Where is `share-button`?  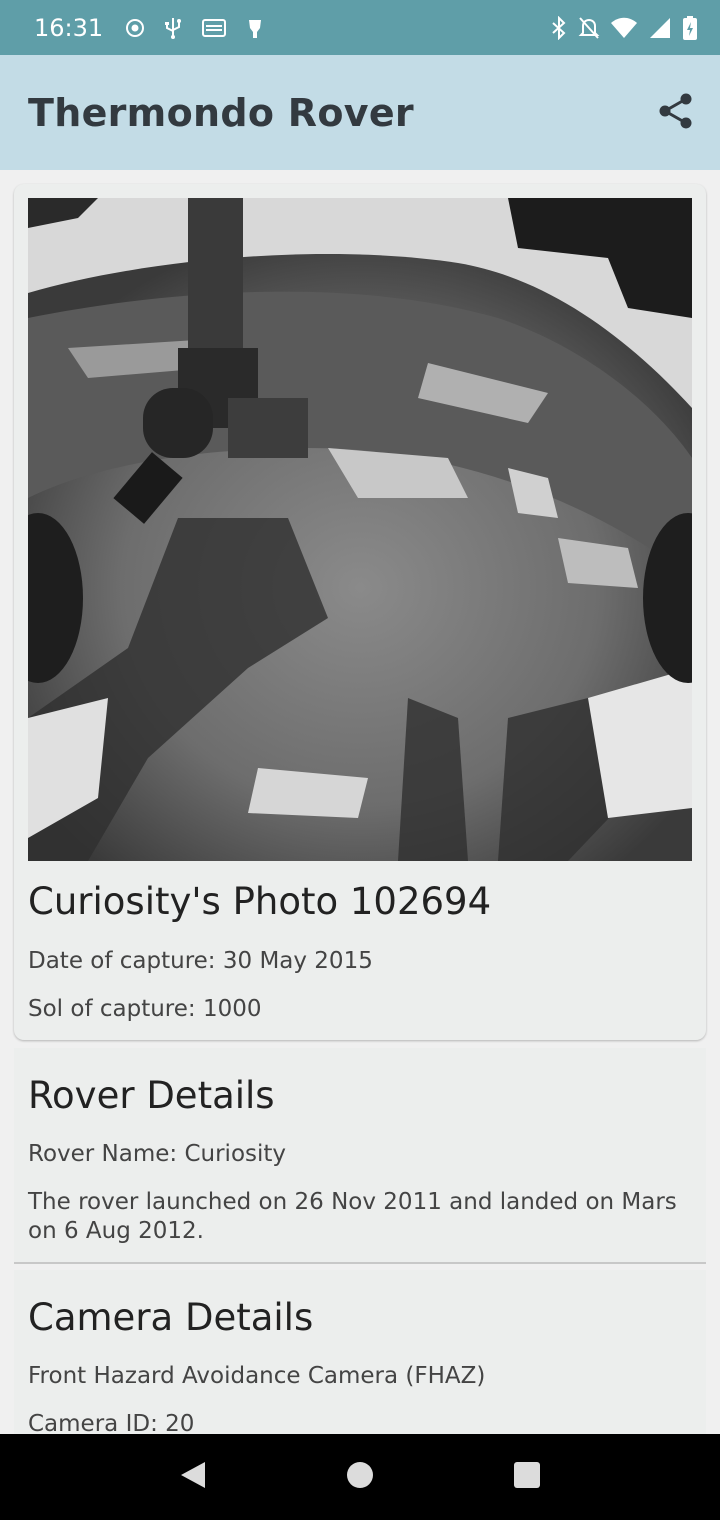 share-button is located at coordinates (676, 113).